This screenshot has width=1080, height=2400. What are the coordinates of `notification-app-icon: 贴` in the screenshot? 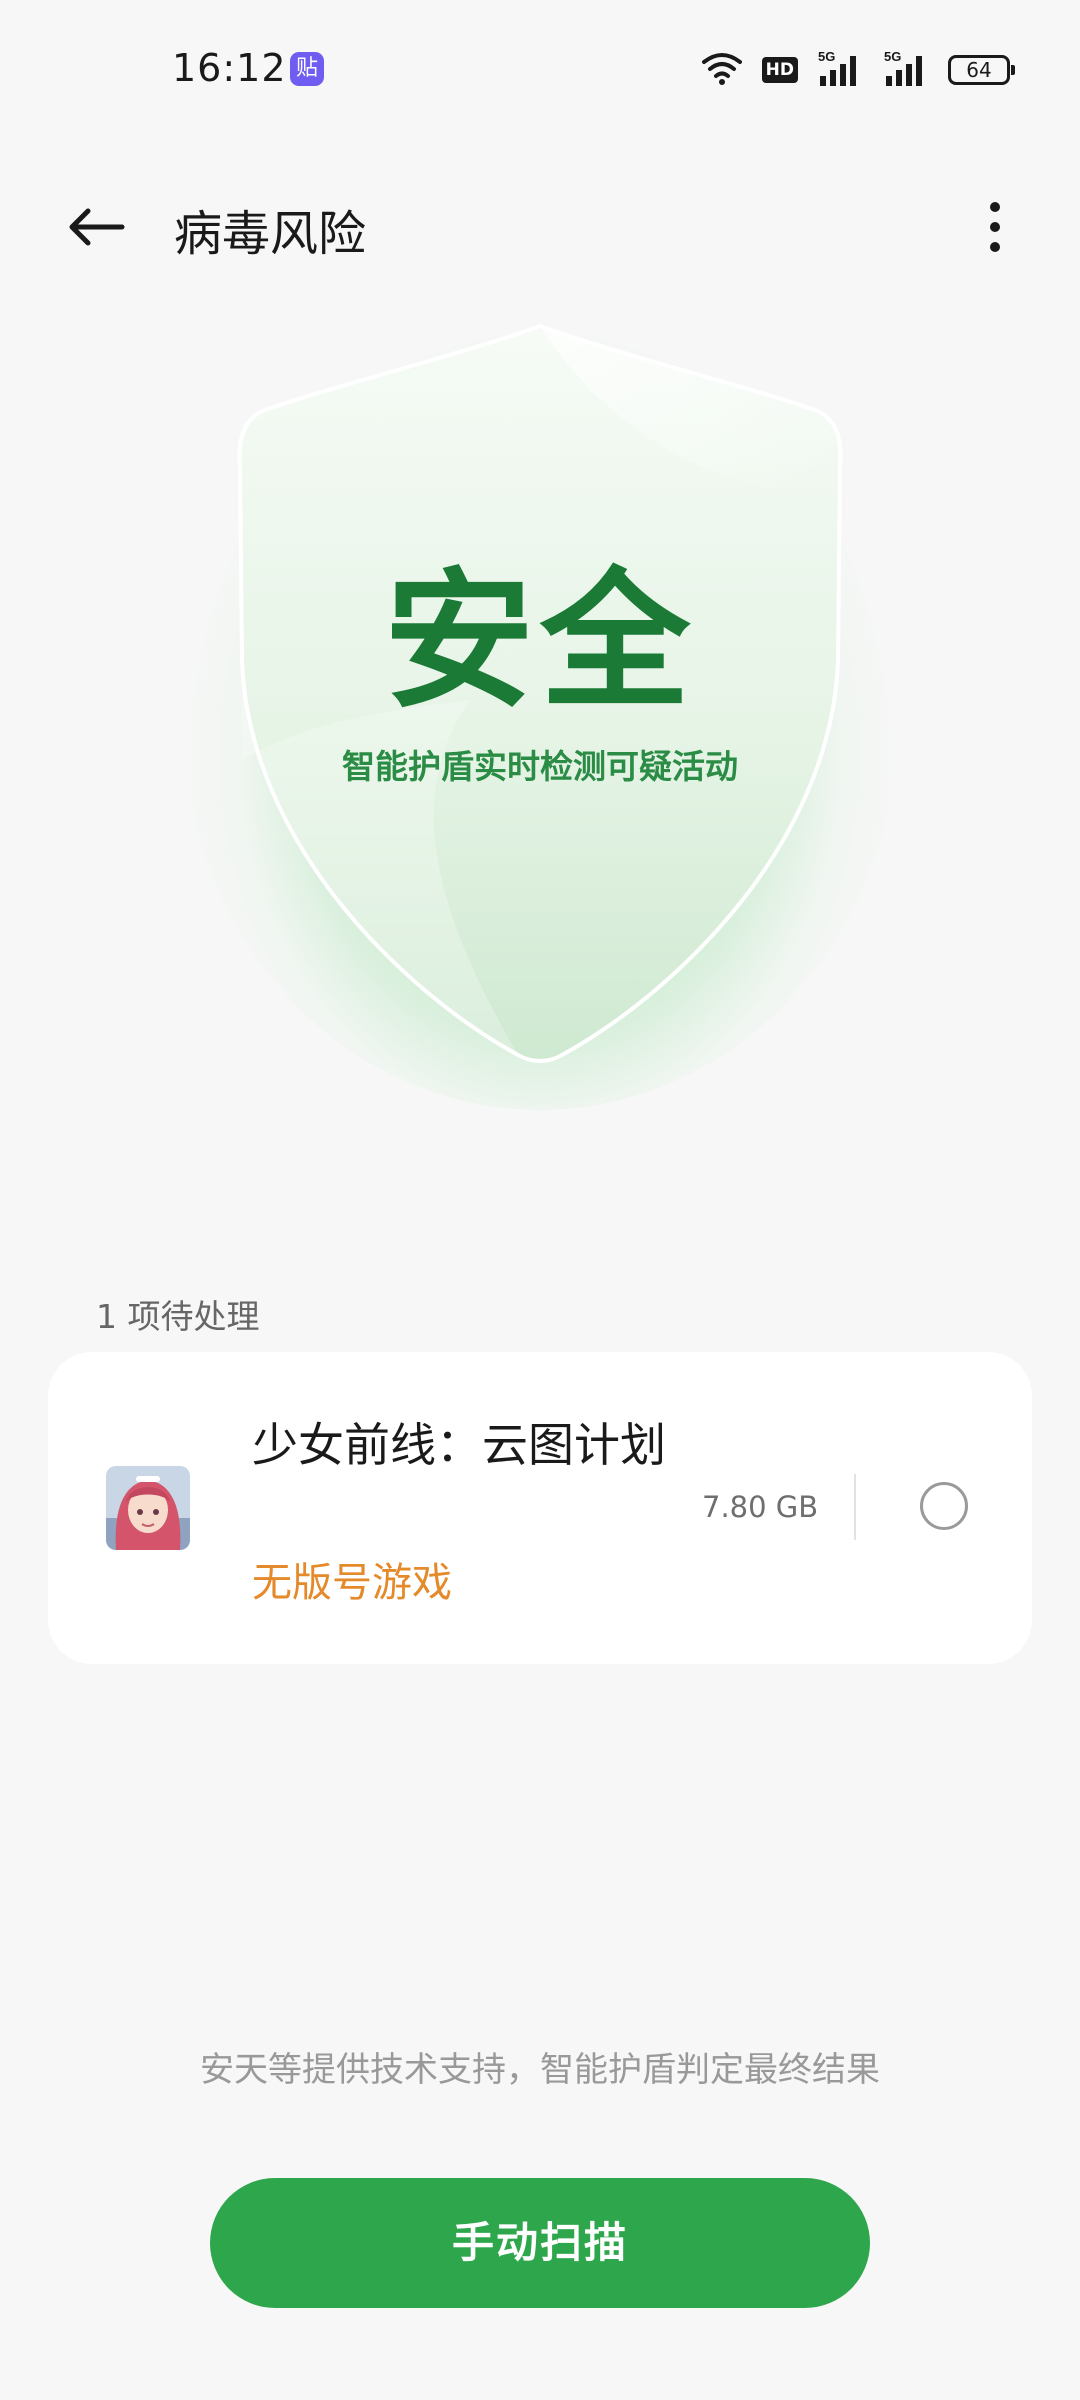 It's located at (307, 69).